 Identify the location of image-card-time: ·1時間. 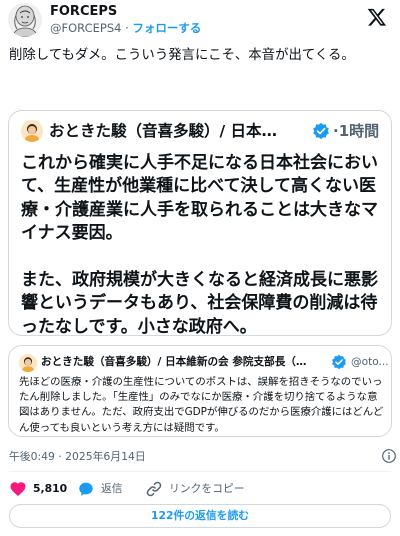
(356, 131).